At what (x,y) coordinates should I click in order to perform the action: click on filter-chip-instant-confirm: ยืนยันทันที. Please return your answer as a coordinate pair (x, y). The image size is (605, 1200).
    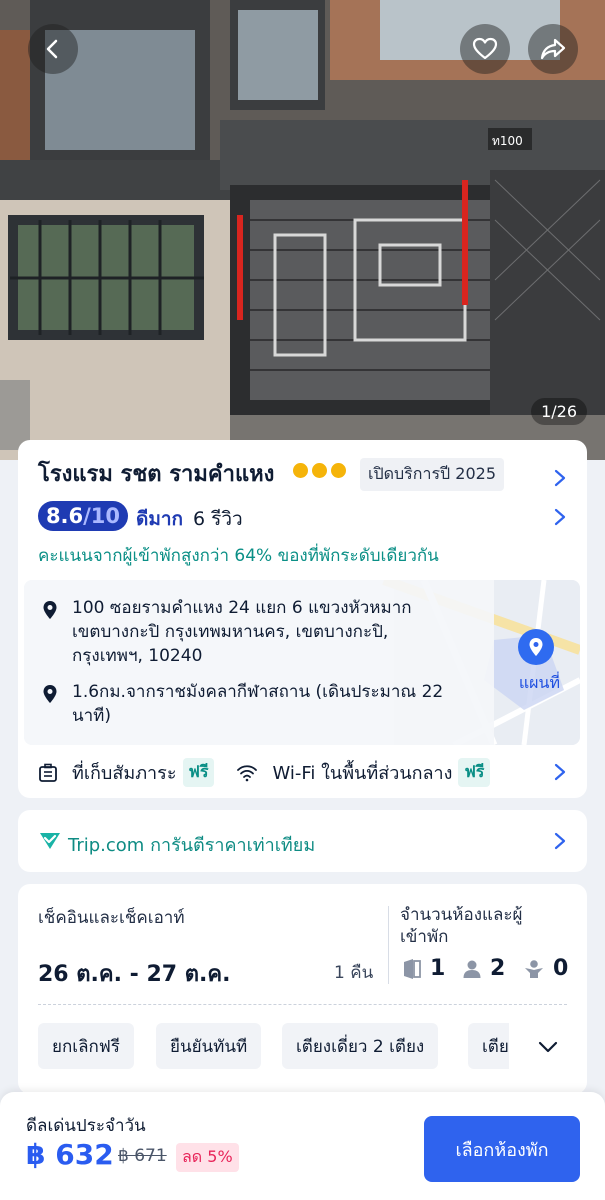
    Looking at the image, I should click on (209, 1046).